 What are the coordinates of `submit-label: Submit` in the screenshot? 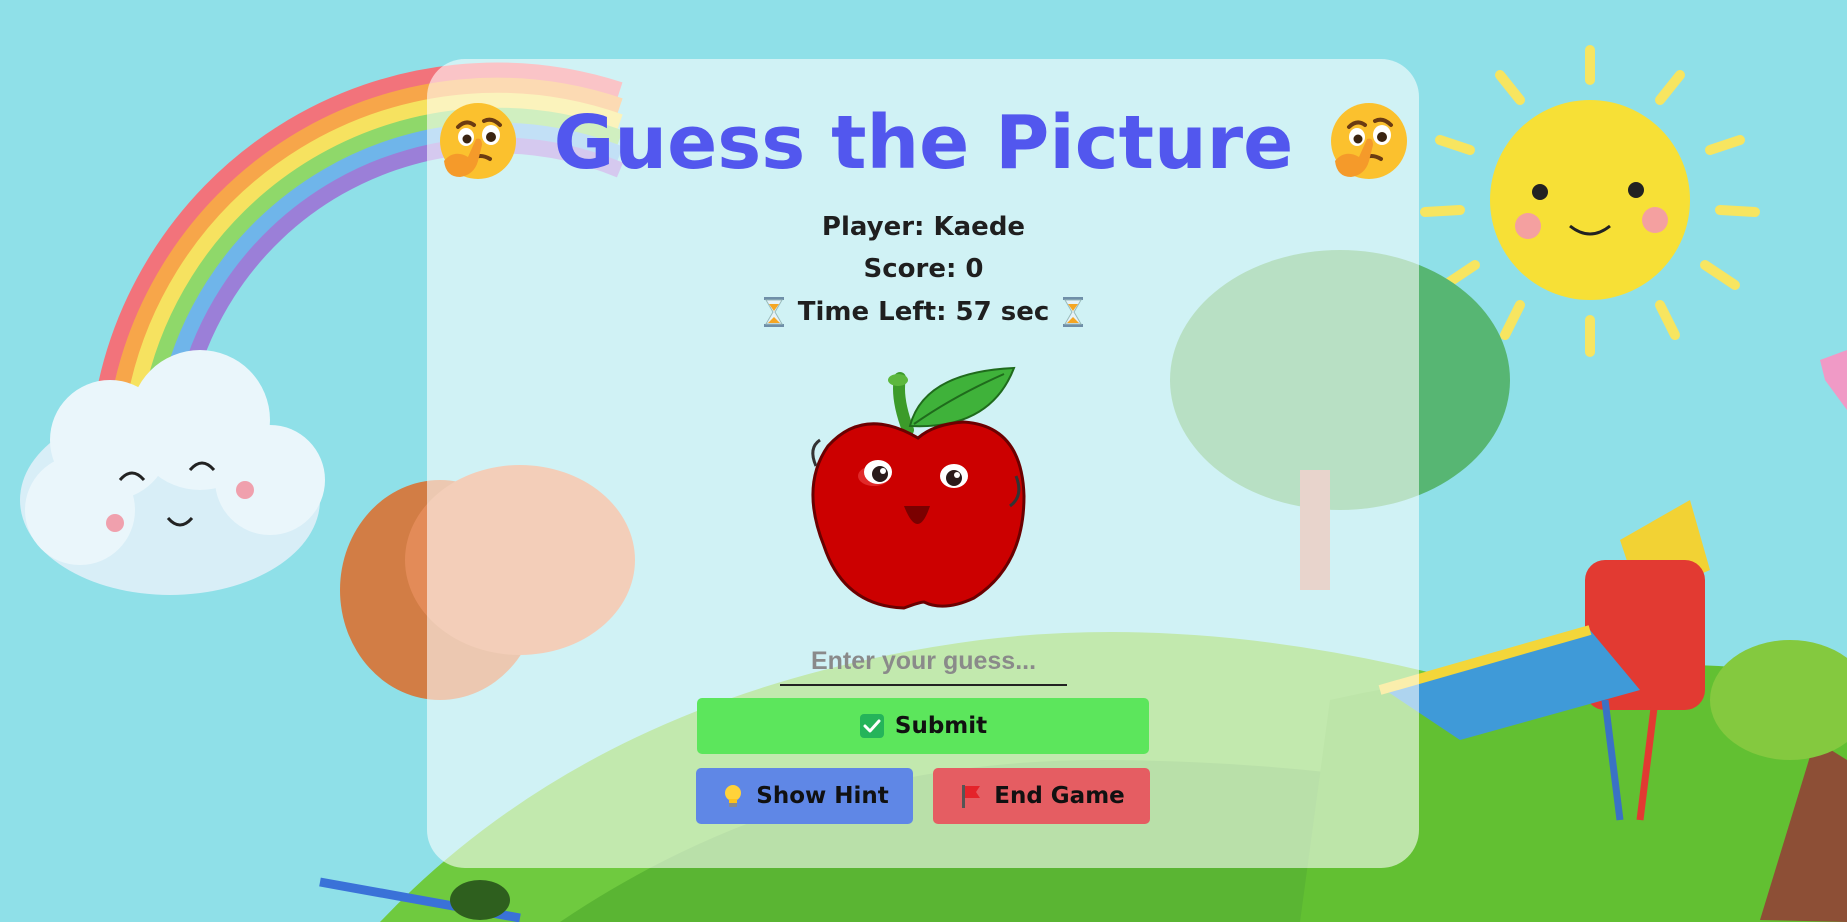 It's located at (941, 726).